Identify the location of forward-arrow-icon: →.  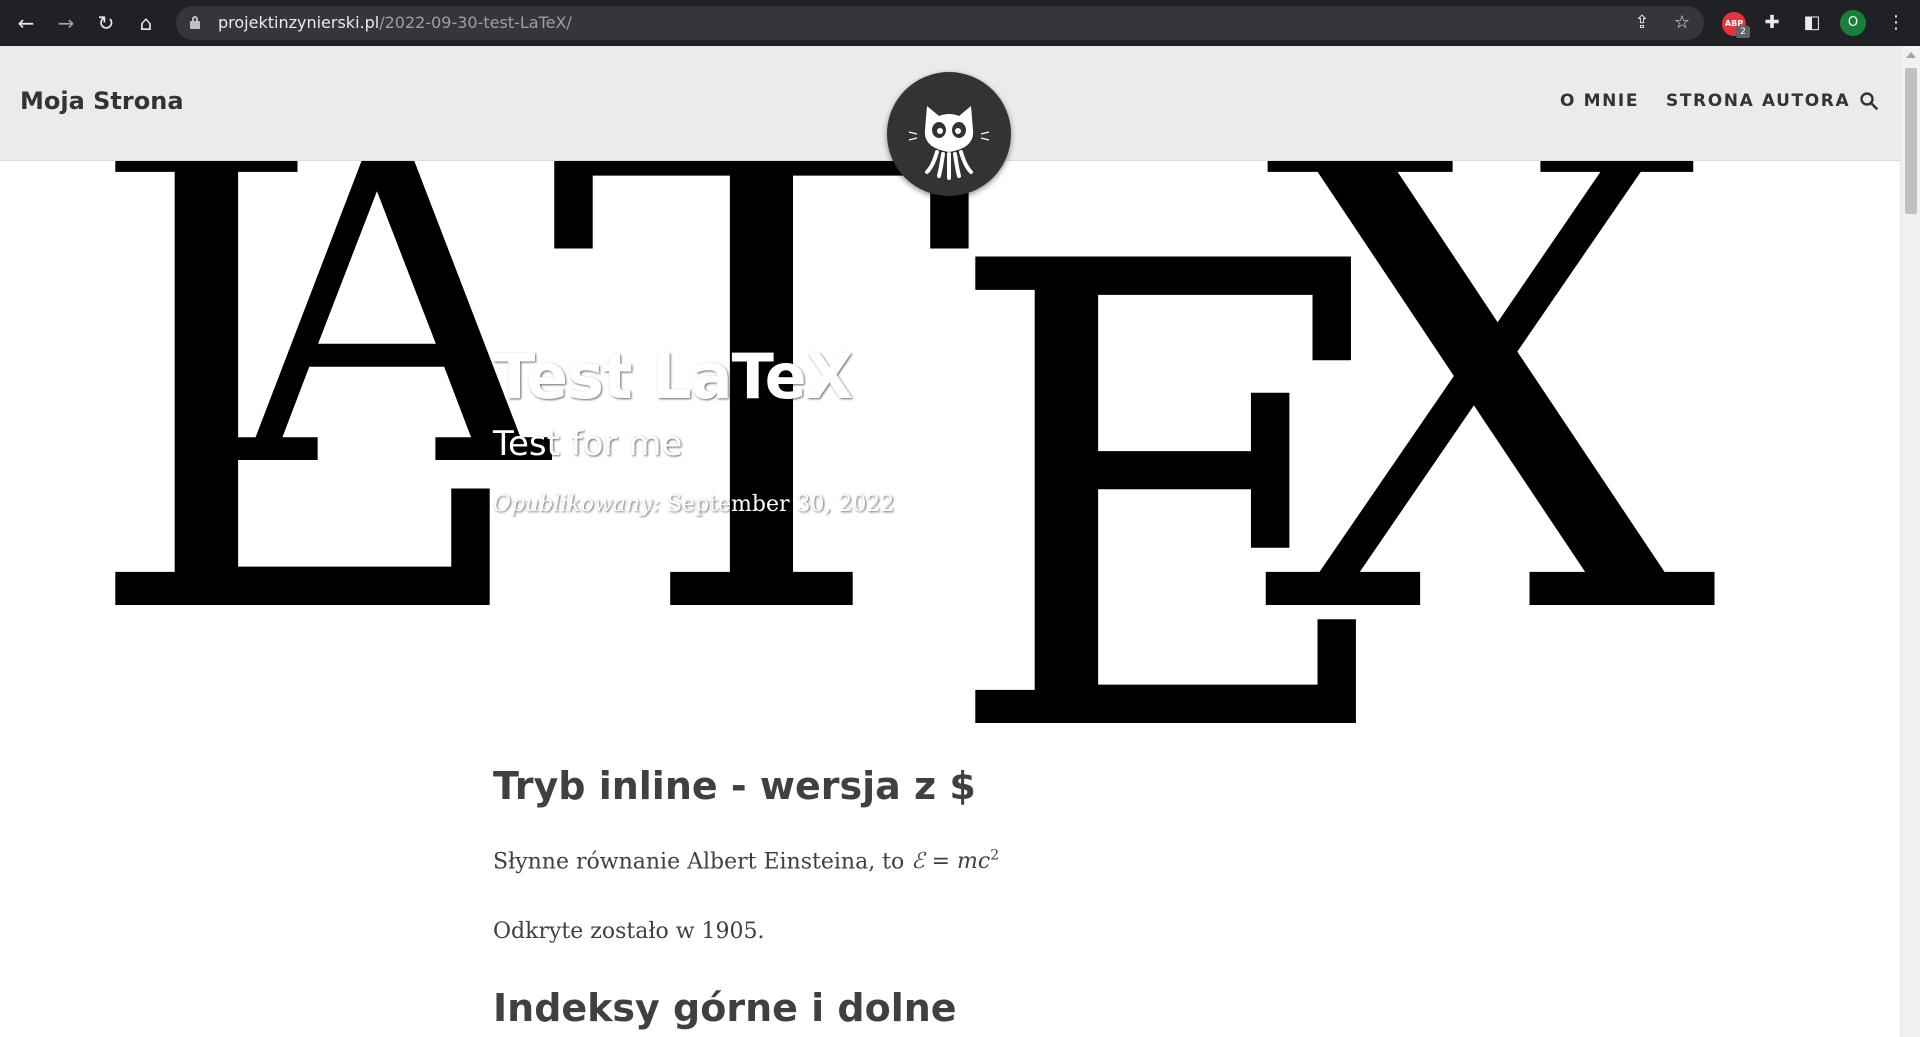
(66, 23).